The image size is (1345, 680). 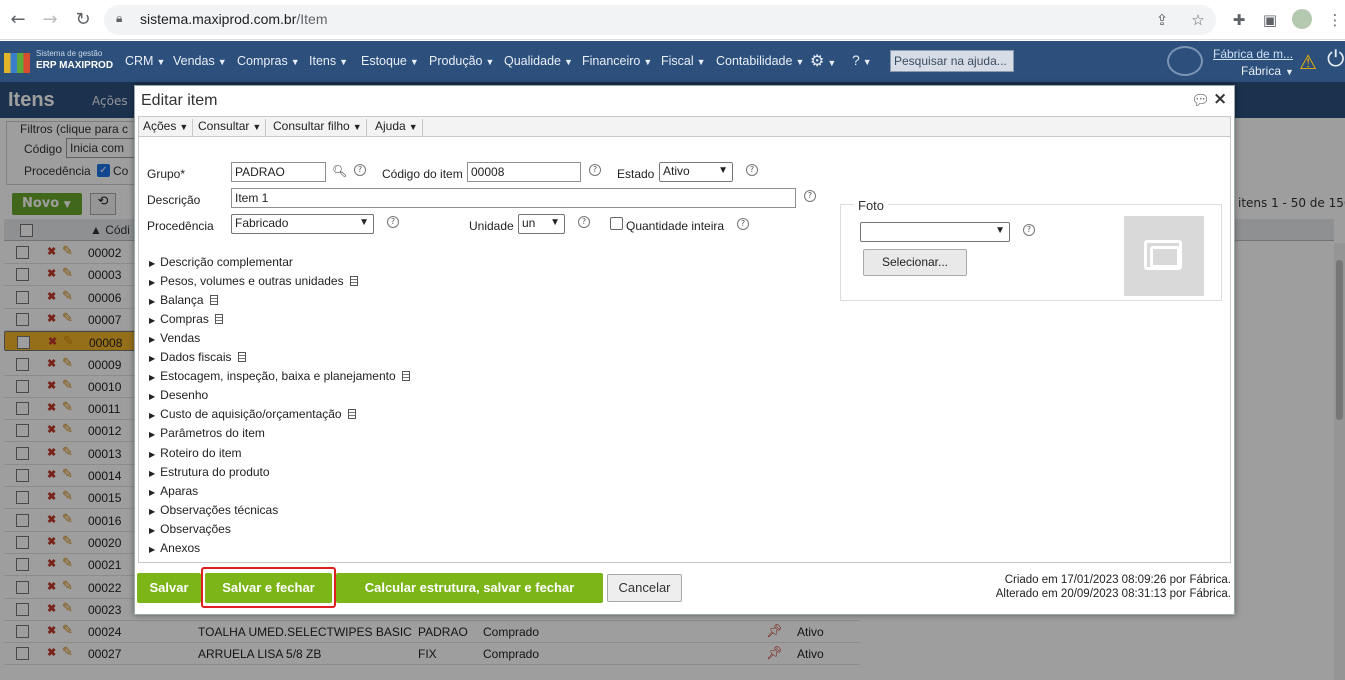 What do you see at coordinates (1198, 20) in the screenshot?
I see `bookmark-star-icon: ☆` at bounding box center [1198, 20].